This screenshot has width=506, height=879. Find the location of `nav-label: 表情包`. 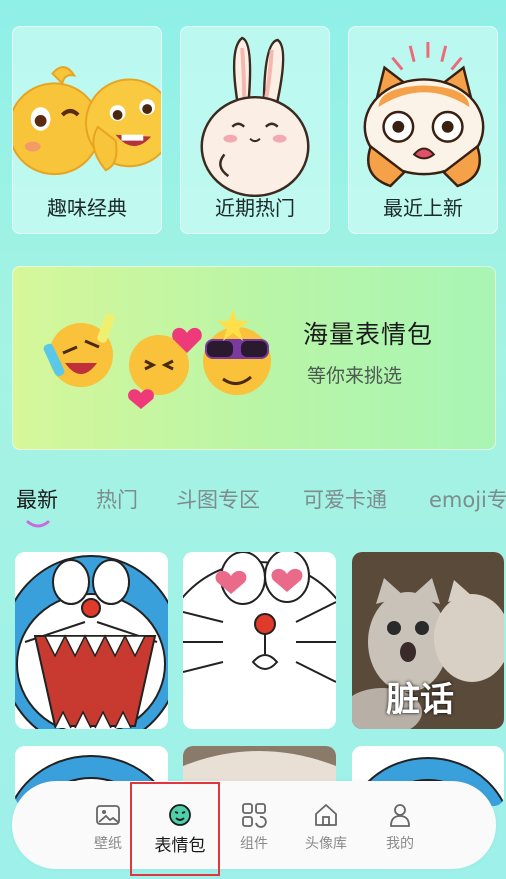

nav-label: 表情包 is located at coordinates (180, 846).